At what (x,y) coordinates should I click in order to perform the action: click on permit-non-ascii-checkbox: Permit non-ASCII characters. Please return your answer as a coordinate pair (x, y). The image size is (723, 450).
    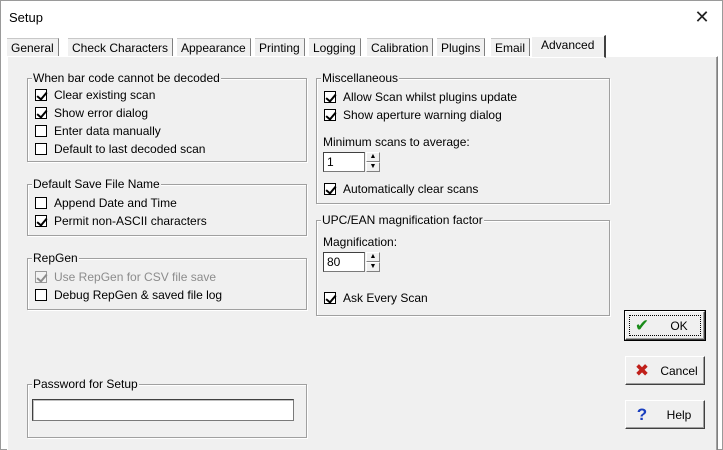
    Looking at the image, I should click on (121, 221).